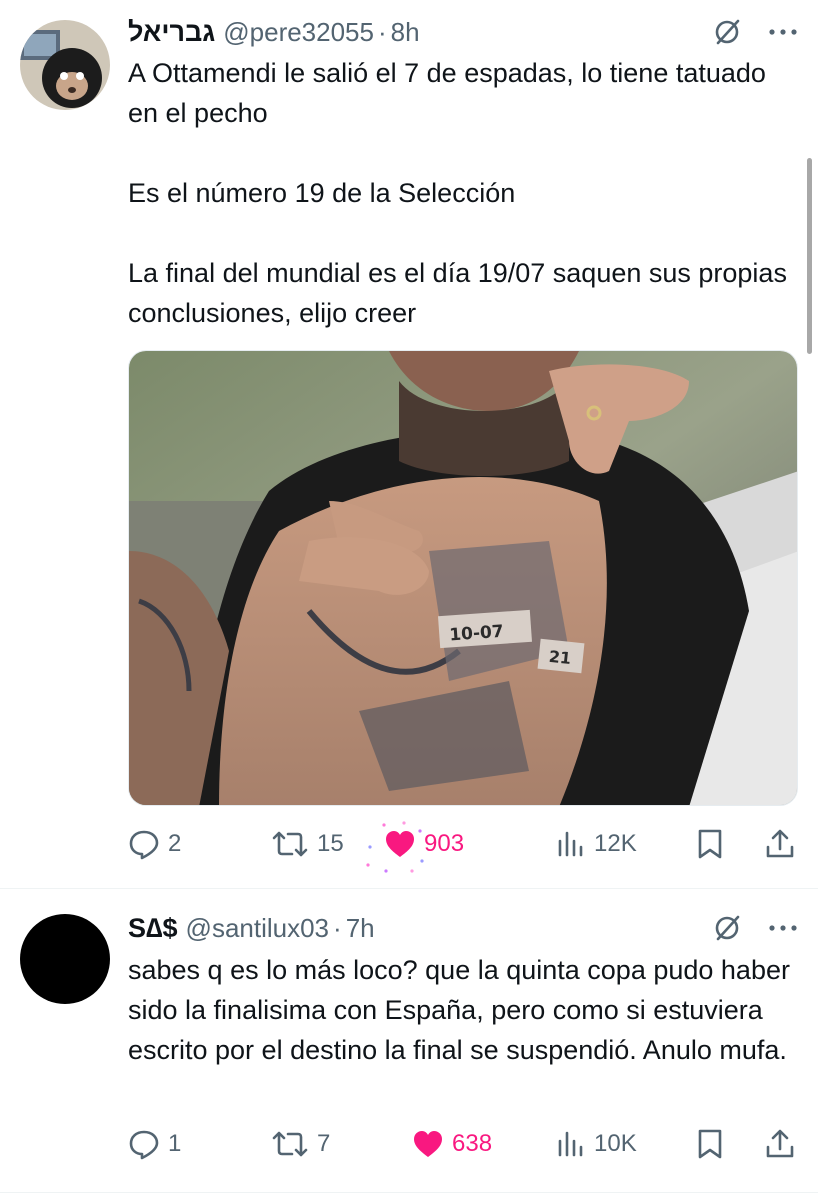  Describe the element at coordinates (298, 32) in the screenshot. I see `user-handle: @pere32055` at that location.